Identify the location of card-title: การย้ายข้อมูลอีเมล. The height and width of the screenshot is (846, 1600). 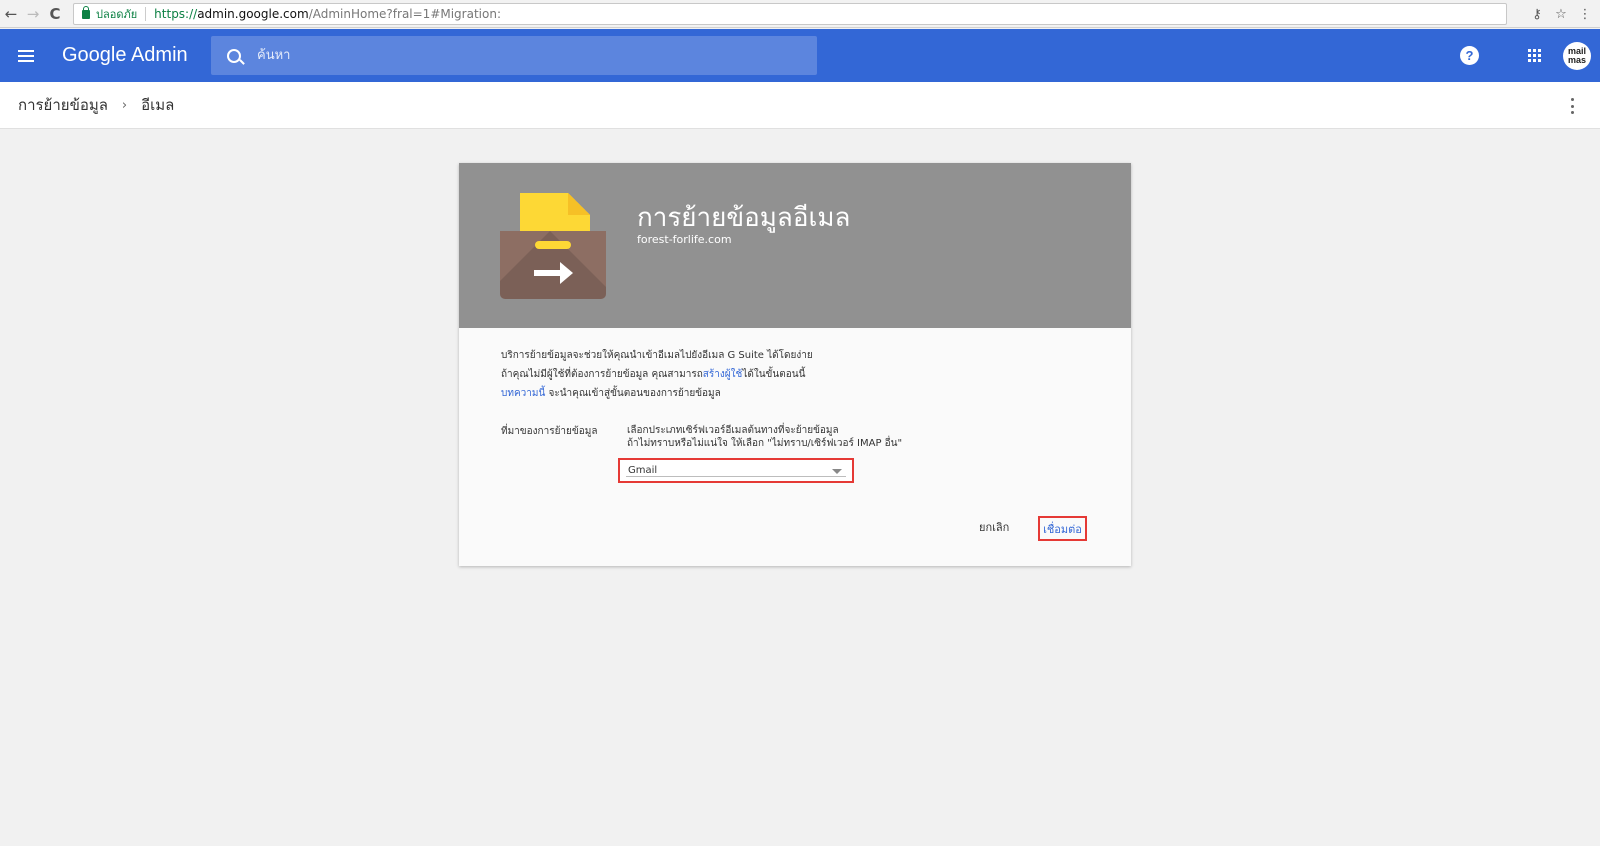
(744, 218).